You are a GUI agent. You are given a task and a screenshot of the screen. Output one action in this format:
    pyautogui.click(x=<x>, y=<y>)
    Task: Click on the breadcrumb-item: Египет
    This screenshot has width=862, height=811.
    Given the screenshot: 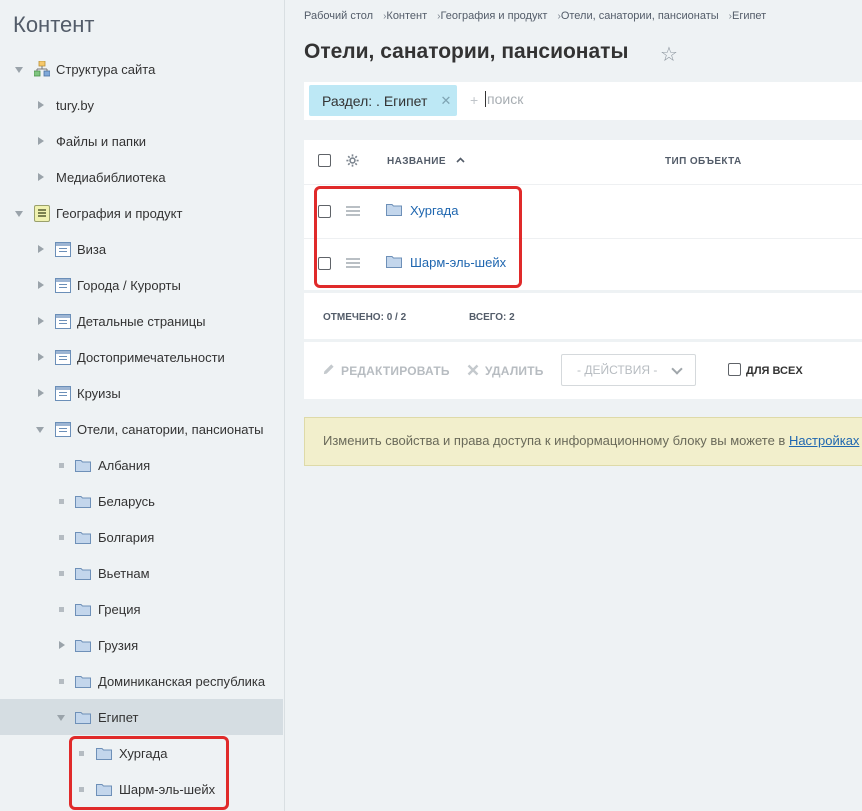 What is the action you would take?
    pyautogui.click(x=749, y=16)
    